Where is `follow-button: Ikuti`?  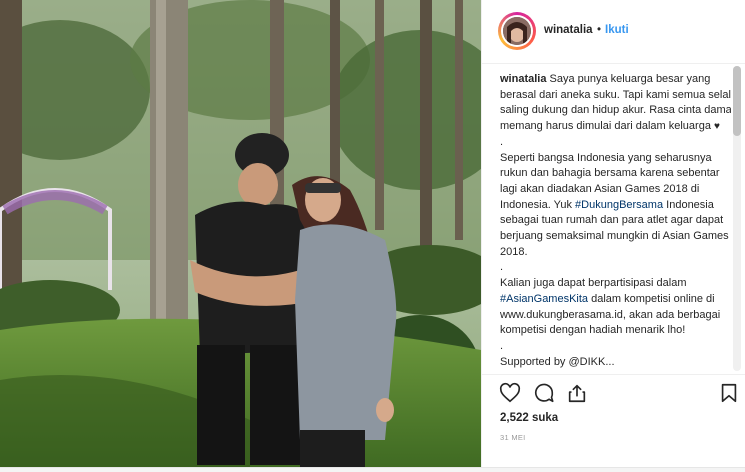 follow-button: Ikuti is located at coordinates (617, 30).